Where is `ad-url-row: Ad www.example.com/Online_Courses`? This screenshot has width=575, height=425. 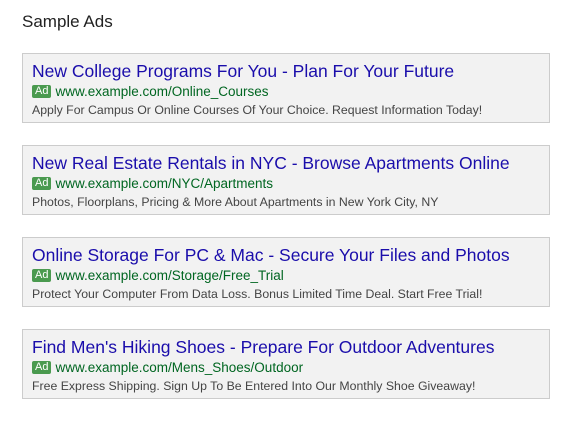
ad-url-row: Ad www.example.com/Online_Courses is located at coordinates (290, 91).